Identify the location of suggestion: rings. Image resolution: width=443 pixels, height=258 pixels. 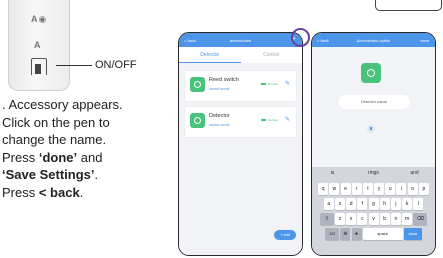
(373, 173).